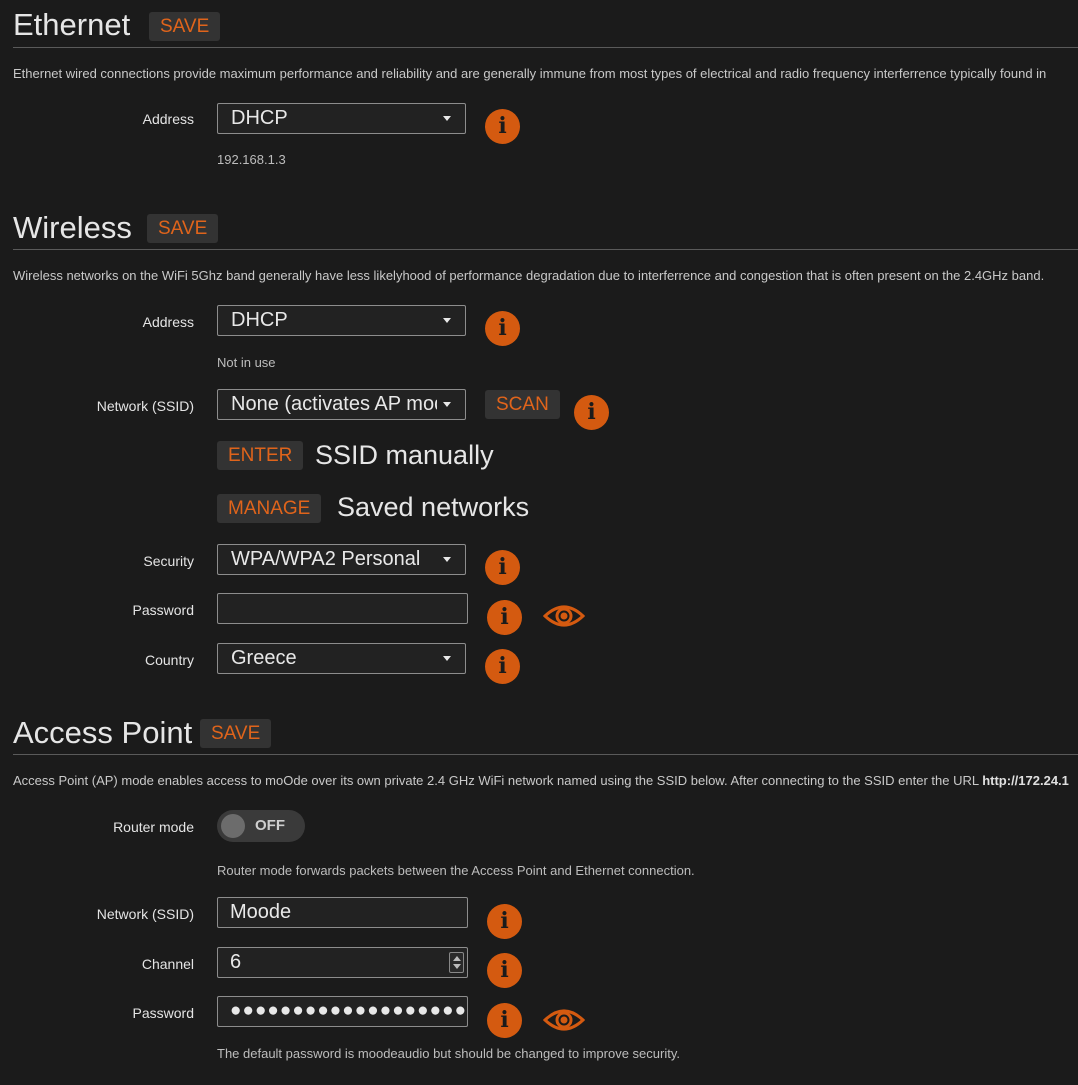  Describe the element at coordinates (341, 658) in the screenshot. I see `wireless-country-select: Greece` at that location.